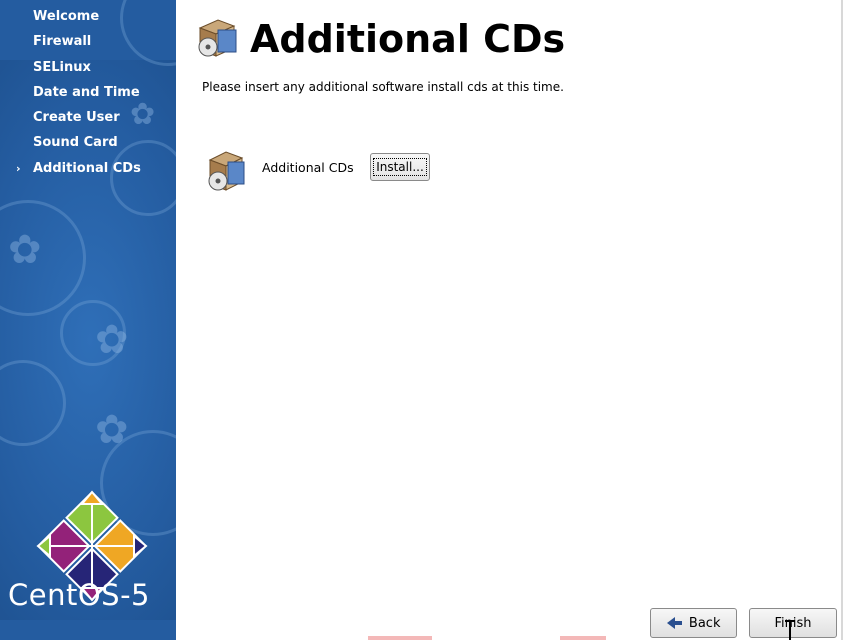 This screenshot has width=843, height=640. Describe the element at coordinates (18, 168) in the screenshot. I see `current-step-arrow-icon: ›` at that location.